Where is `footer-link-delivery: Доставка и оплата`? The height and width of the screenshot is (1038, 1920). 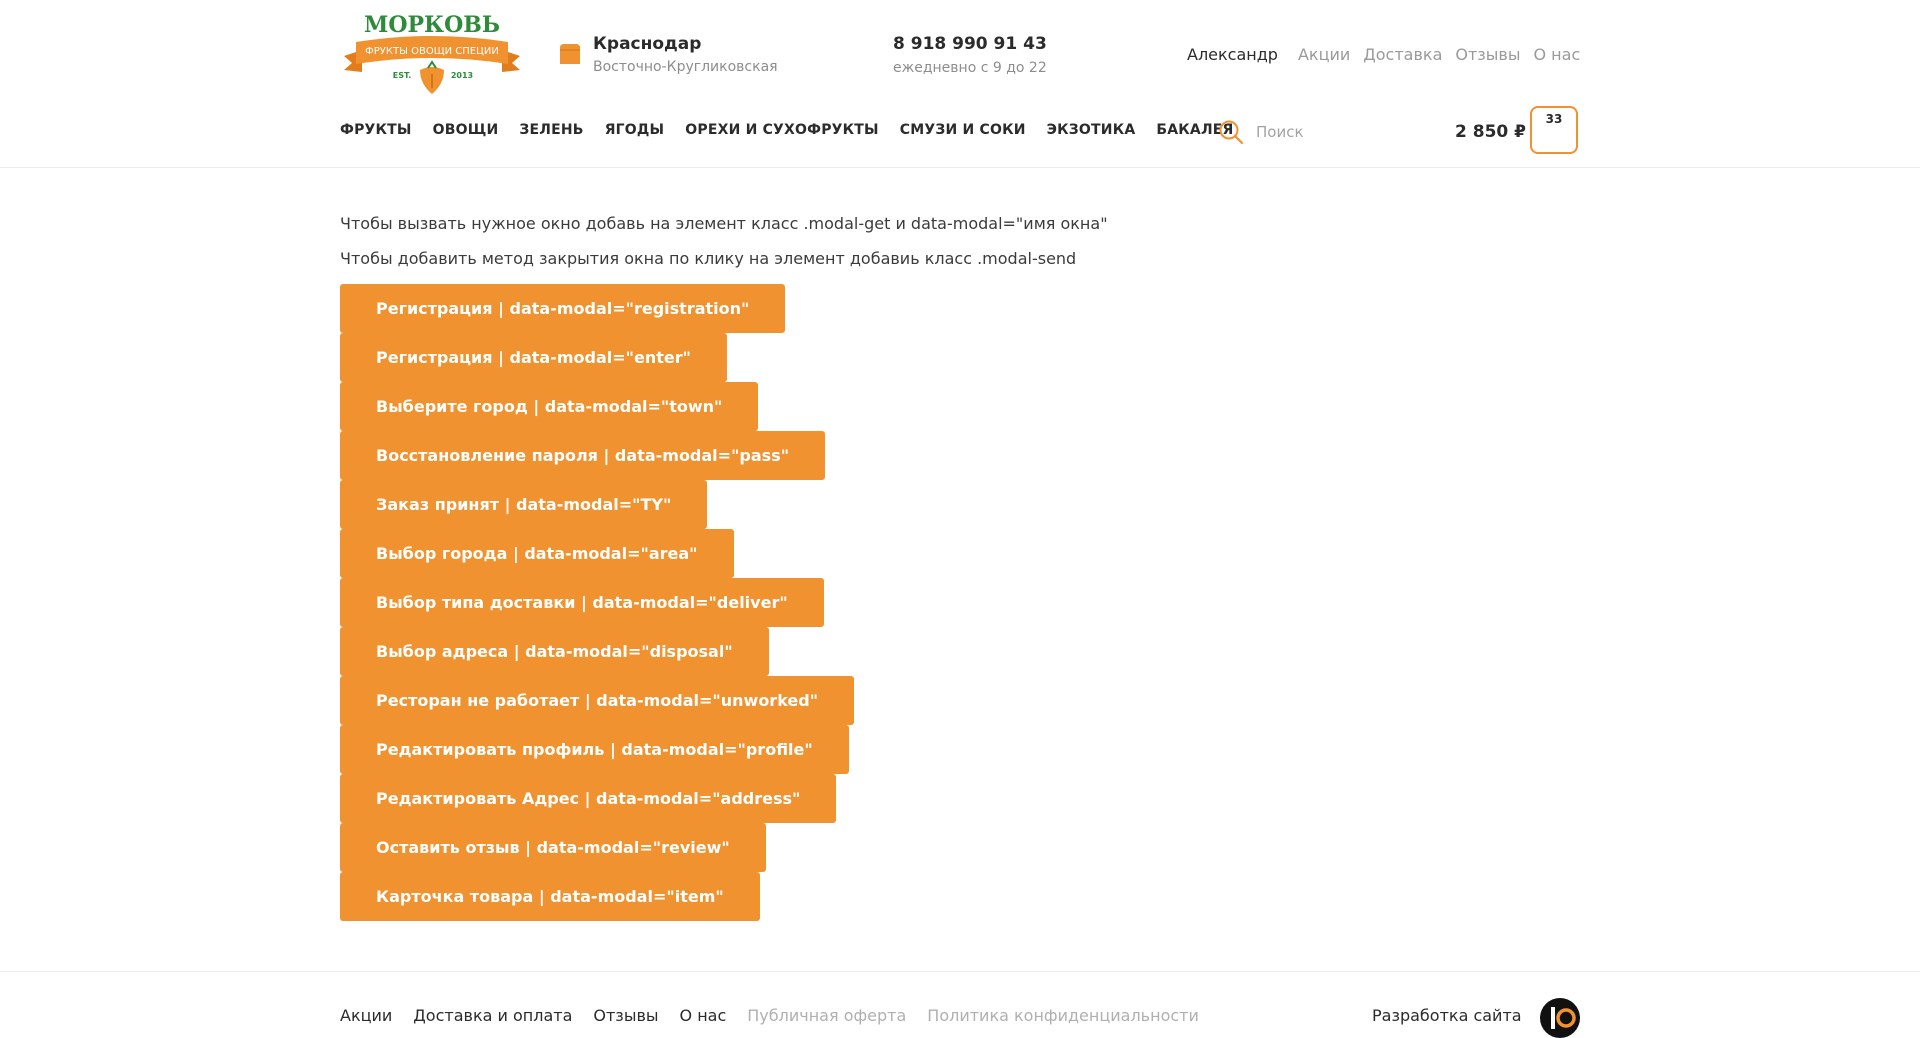 footer-link-delivery: Доставка и оплата is located at coordinates (492, 1015).